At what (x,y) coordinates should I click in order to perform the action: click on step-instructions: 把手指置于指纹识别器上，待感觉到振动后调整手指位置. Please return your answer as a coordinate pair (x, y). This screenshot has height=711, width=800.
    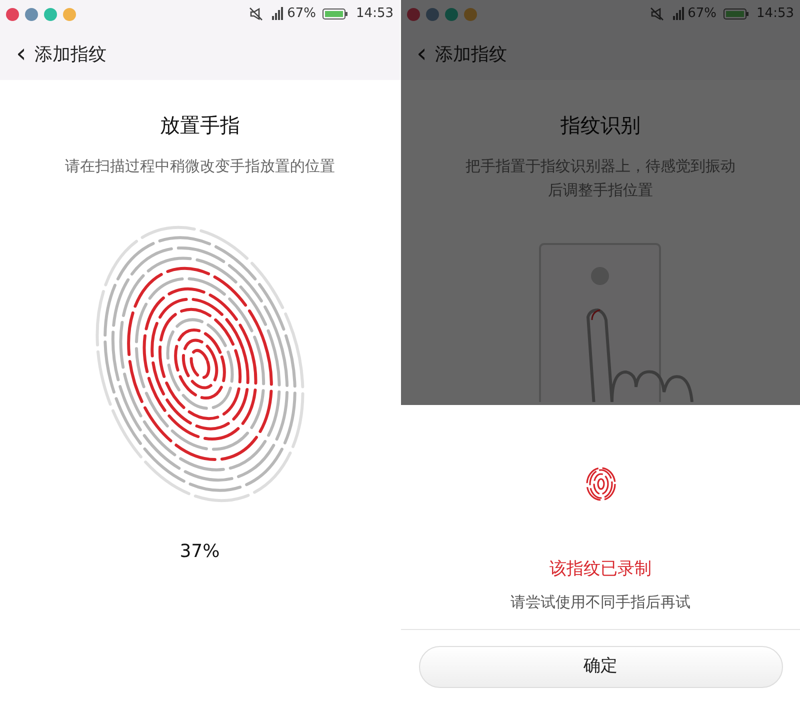
    Looking at the image, I should click on (600, 178).